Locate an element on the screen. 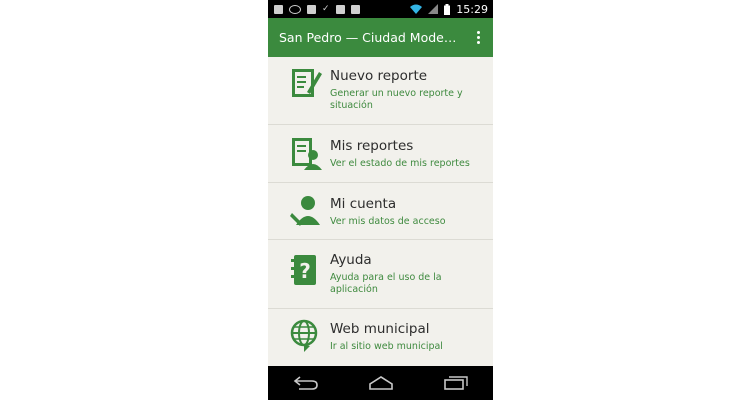 The image size is (750, 400). menu-item-title: Mi cuenta is located at coordinates (363, 204).